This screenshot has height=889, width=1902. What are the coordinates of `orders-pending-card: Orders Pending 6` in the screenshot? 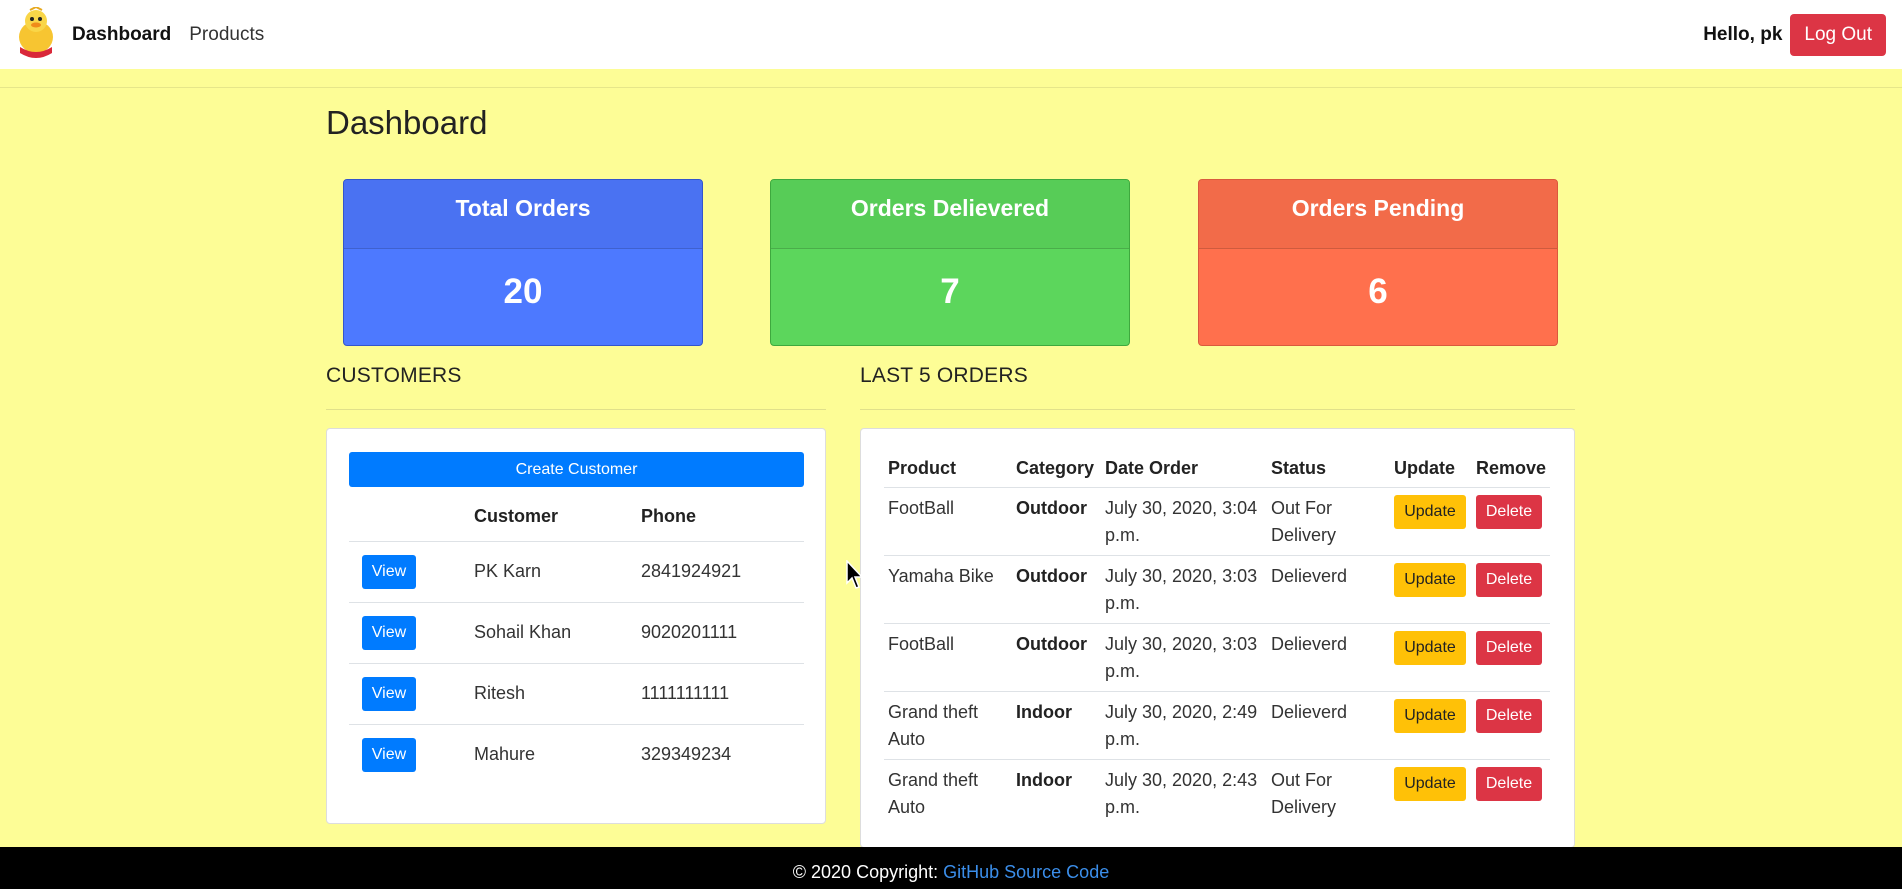 It's located at (1378, 262).